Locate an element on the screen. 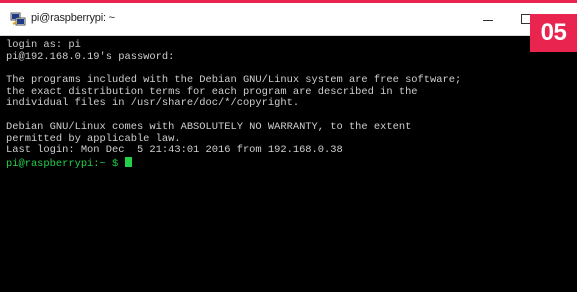 This screenshot has width=577, height=292. terminal-line: login as: pi is located at coordinates (43, 45).